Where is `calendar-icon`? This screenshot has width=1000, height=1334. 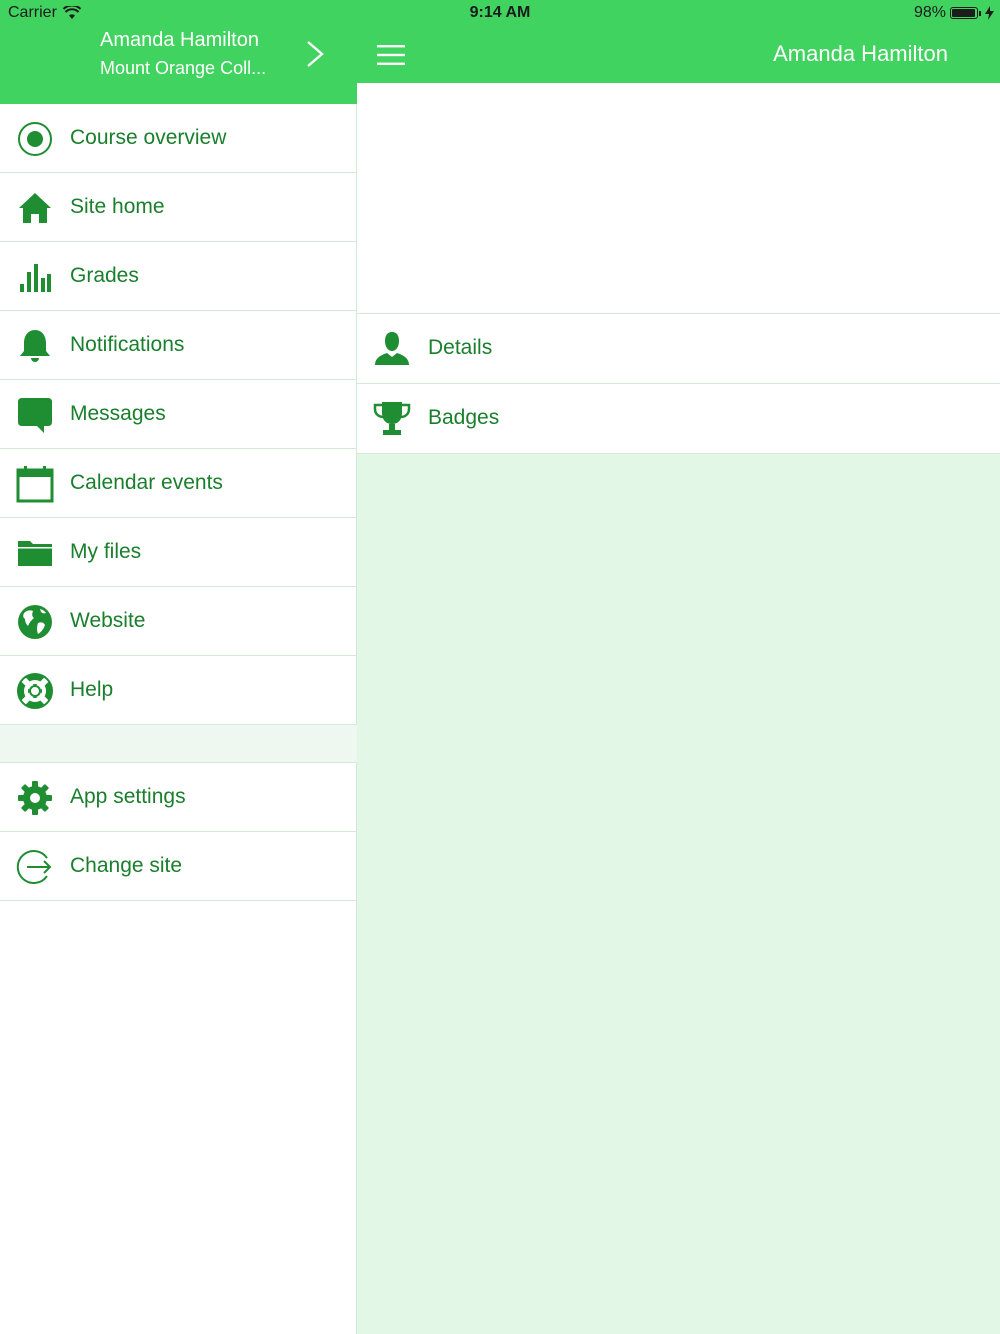 calendar-icon is located at coordinates (35, 484).